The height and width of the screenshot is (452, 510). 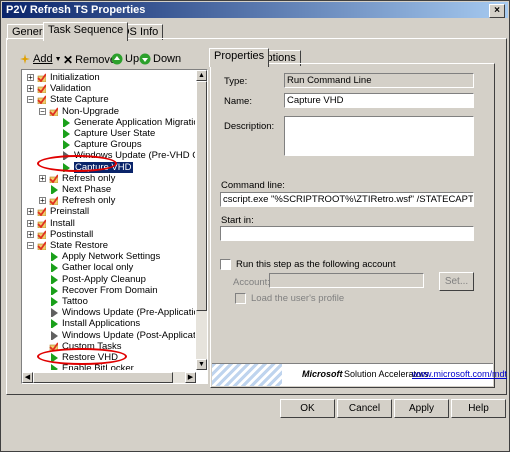 What do you see at coordinates (115, 133) in the screenshot?
I see `tree-item-label: Capture User State` at bounding box center [115, 133].